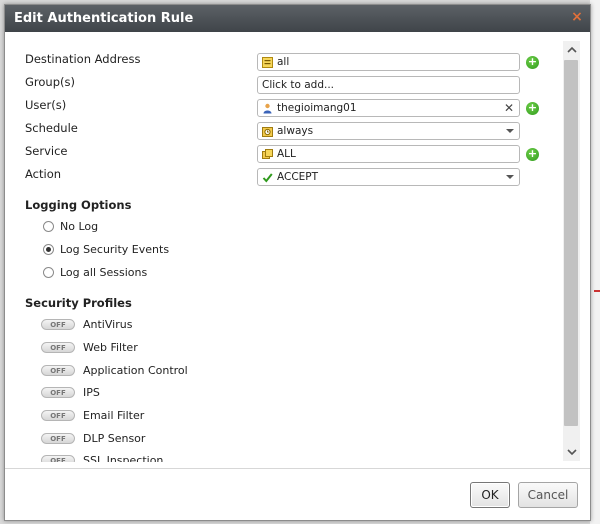 Image resolution: width=600 pixels, height=524 pixels. Describe the element at coordinates (48, 249) in the screenshot. I see `radio-button-selected` at that location.